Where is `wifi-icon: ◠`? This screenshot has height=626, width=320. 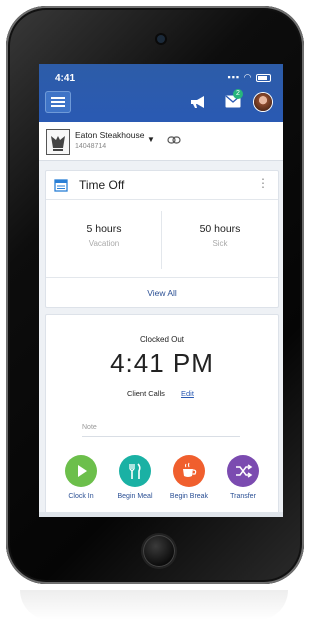
wifi-icon: ◠ is located at coordinates (248, 77).